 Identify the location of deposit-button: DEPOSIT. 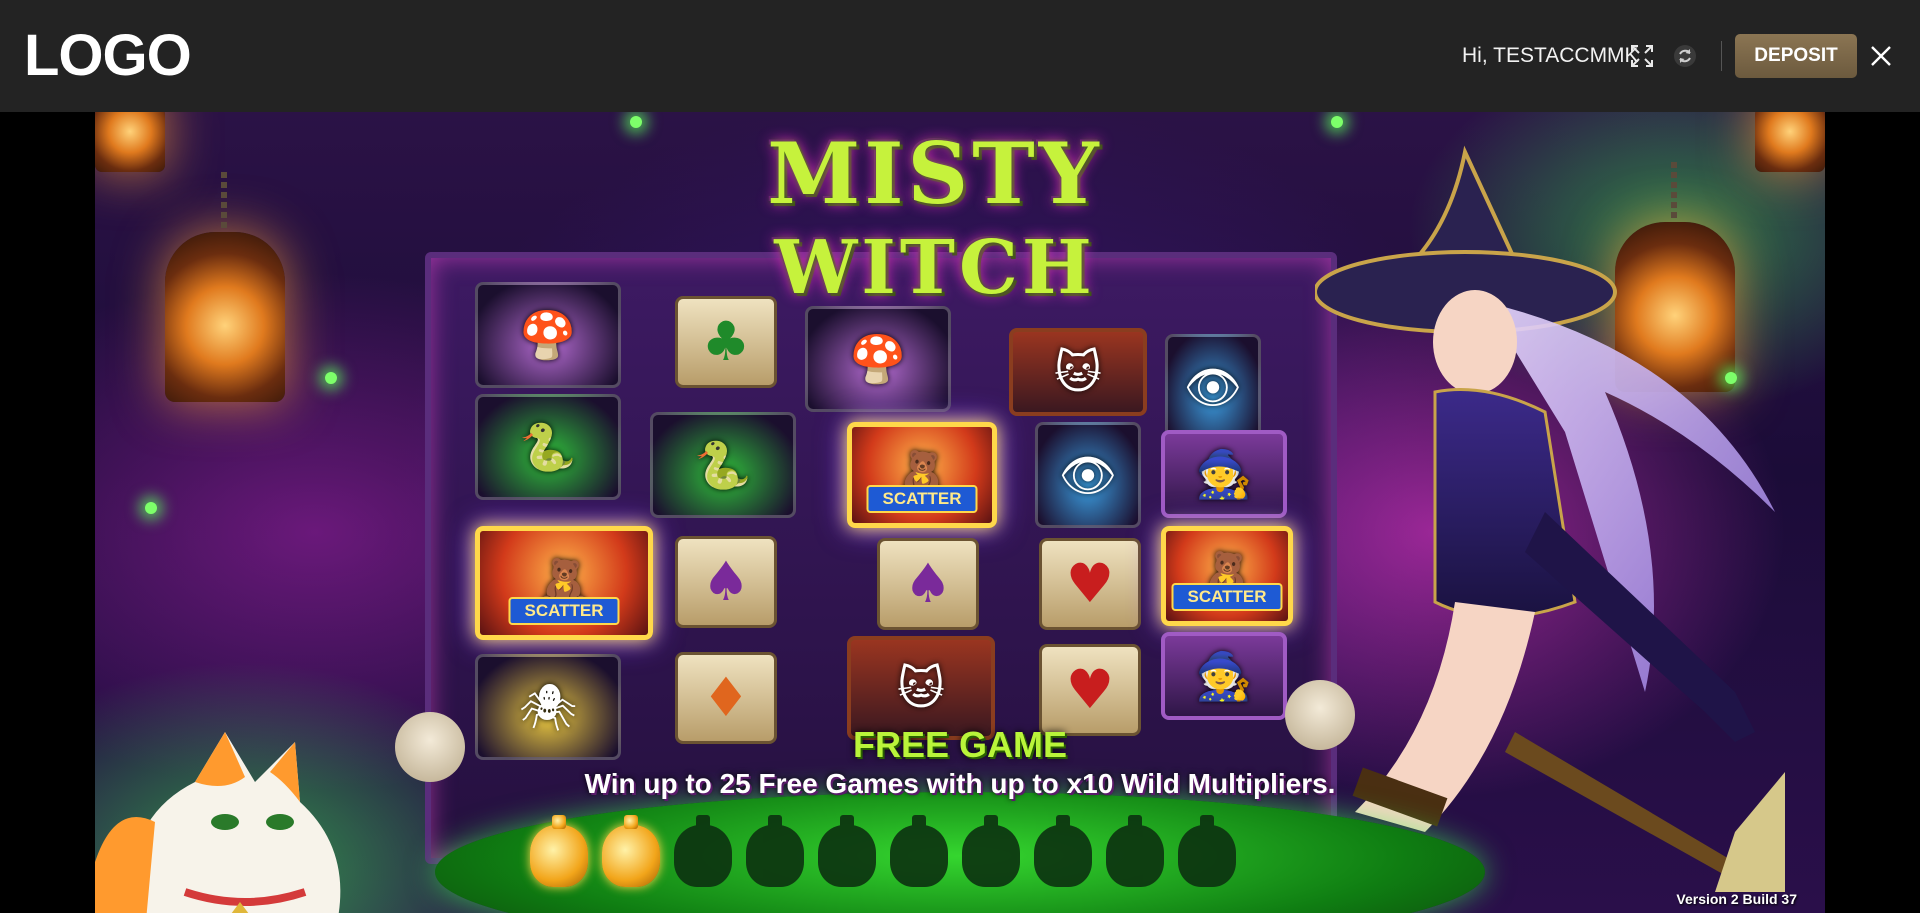
(1796, 56).